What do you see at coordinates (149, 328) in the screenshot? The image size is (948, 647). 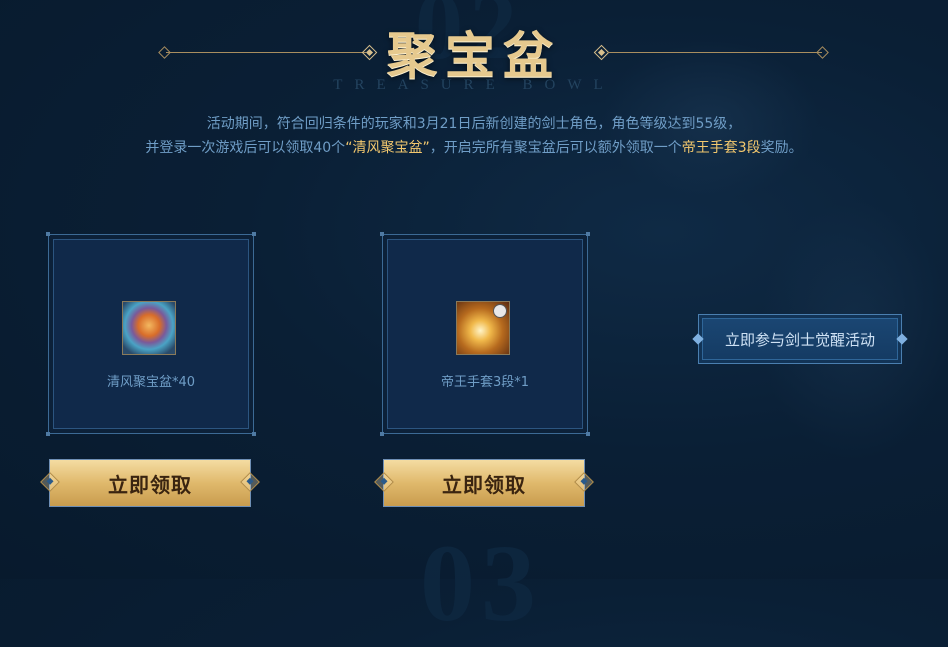 I see `treasure-bowl-icon` at bounding box center [149, 328].